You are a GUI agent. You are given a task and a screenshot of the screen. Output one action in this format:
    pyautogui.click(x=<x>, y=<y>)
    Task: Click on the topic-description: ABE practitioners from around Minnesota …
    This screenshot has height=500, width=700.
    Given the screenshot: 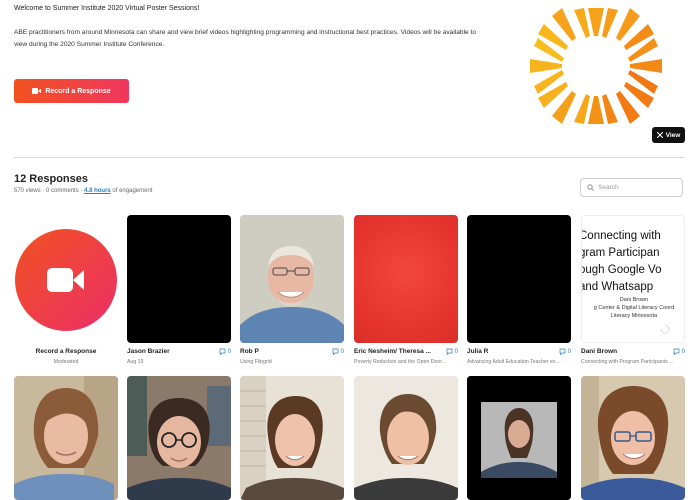 What is the action you would take?
    pyautogui.click(x=245, y=38)
    